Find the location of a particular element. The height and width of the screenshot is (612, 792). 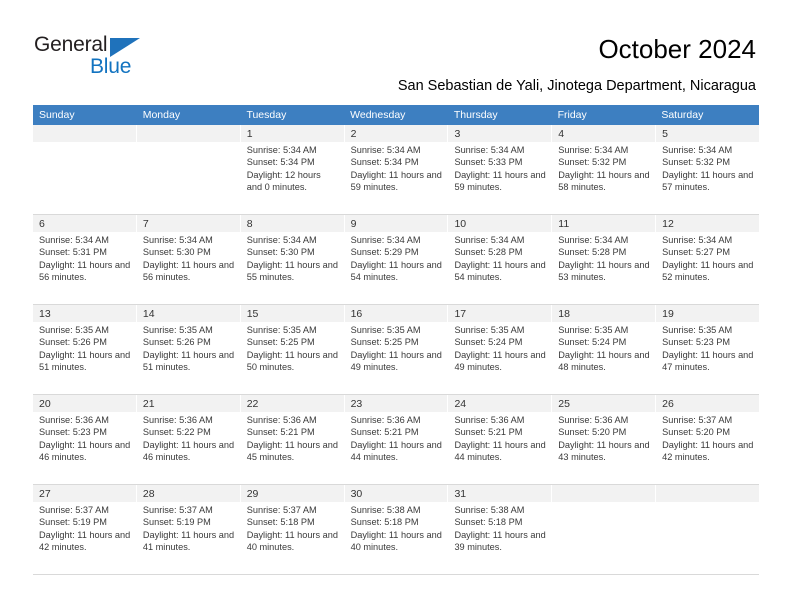

day-number: 13 is located at coordinates (84, 313).